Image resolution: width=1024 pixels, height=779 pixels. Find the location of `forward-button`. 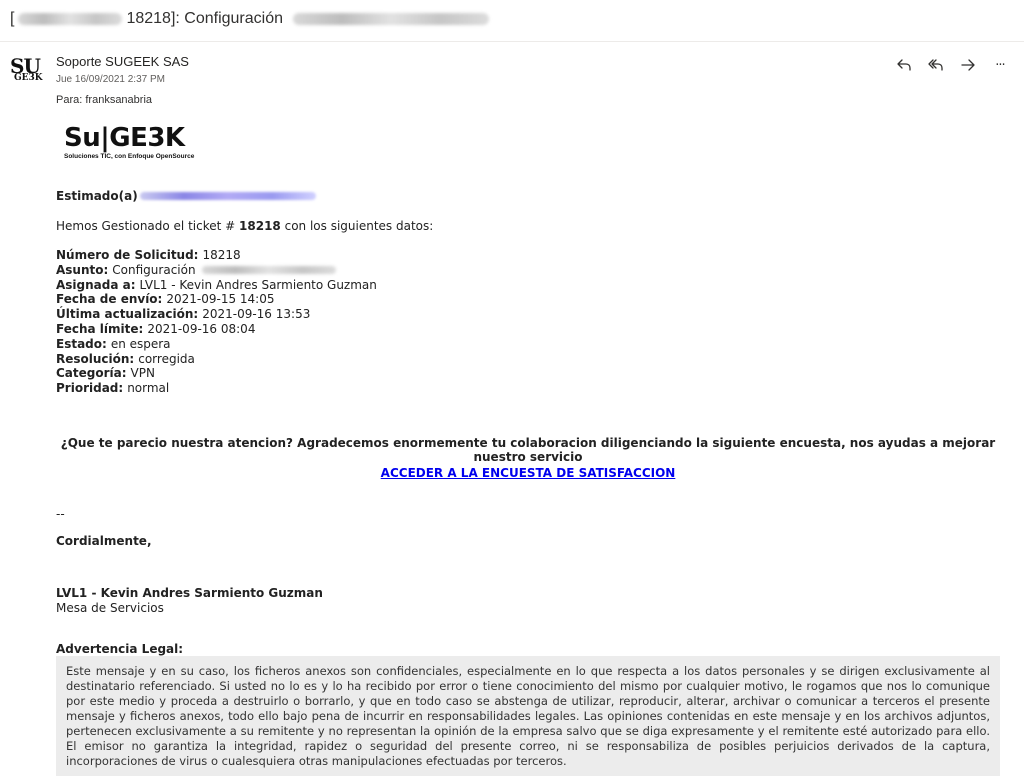

forward-button is located at coordinates (968, 65).